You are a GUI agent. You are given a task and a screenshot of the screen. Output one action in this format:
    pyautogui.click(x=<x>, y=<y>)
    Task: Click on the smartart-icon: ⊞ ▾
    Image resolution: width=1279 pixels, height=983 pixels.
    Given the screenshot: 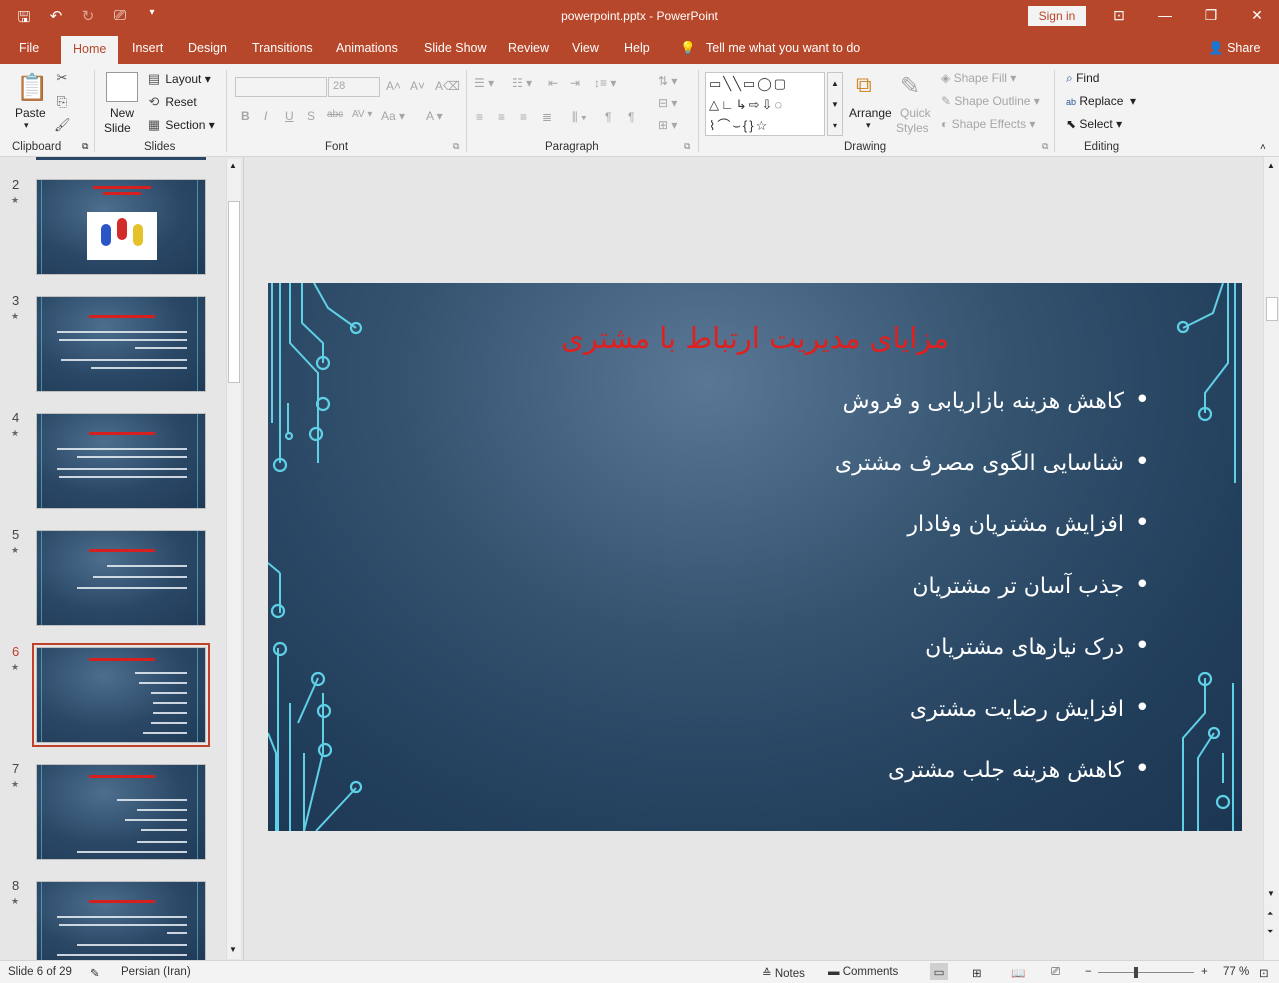 What is the action you would take?
    pyautogui.click(x=667, y=125)
    